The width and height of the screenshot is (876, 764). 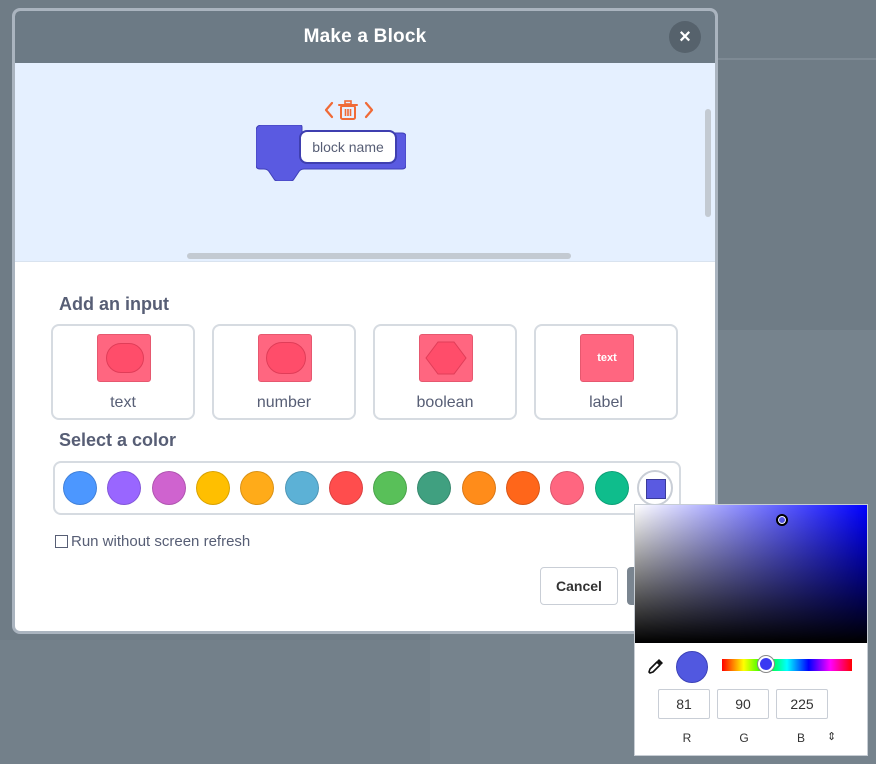 What do you see at coordinates (446, 358) in the screenshot?
I see `boolean-input-icon` at bounding box center [446, 358].